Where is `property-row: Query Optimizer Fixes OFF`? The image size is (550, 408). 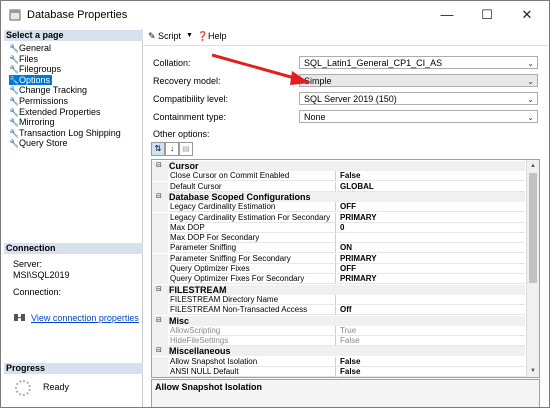
property-row: Query Optimizer Fixes OFF is located at coordinates (338, 269).